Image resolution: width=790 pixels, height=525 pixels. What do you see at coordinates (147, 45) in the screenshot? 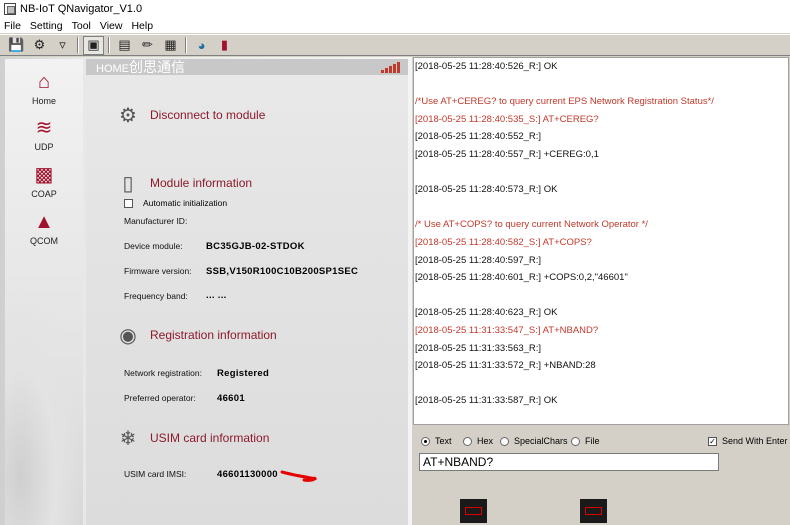
I see `highlighter-icon: ✏` at bounding box center [147, 45].